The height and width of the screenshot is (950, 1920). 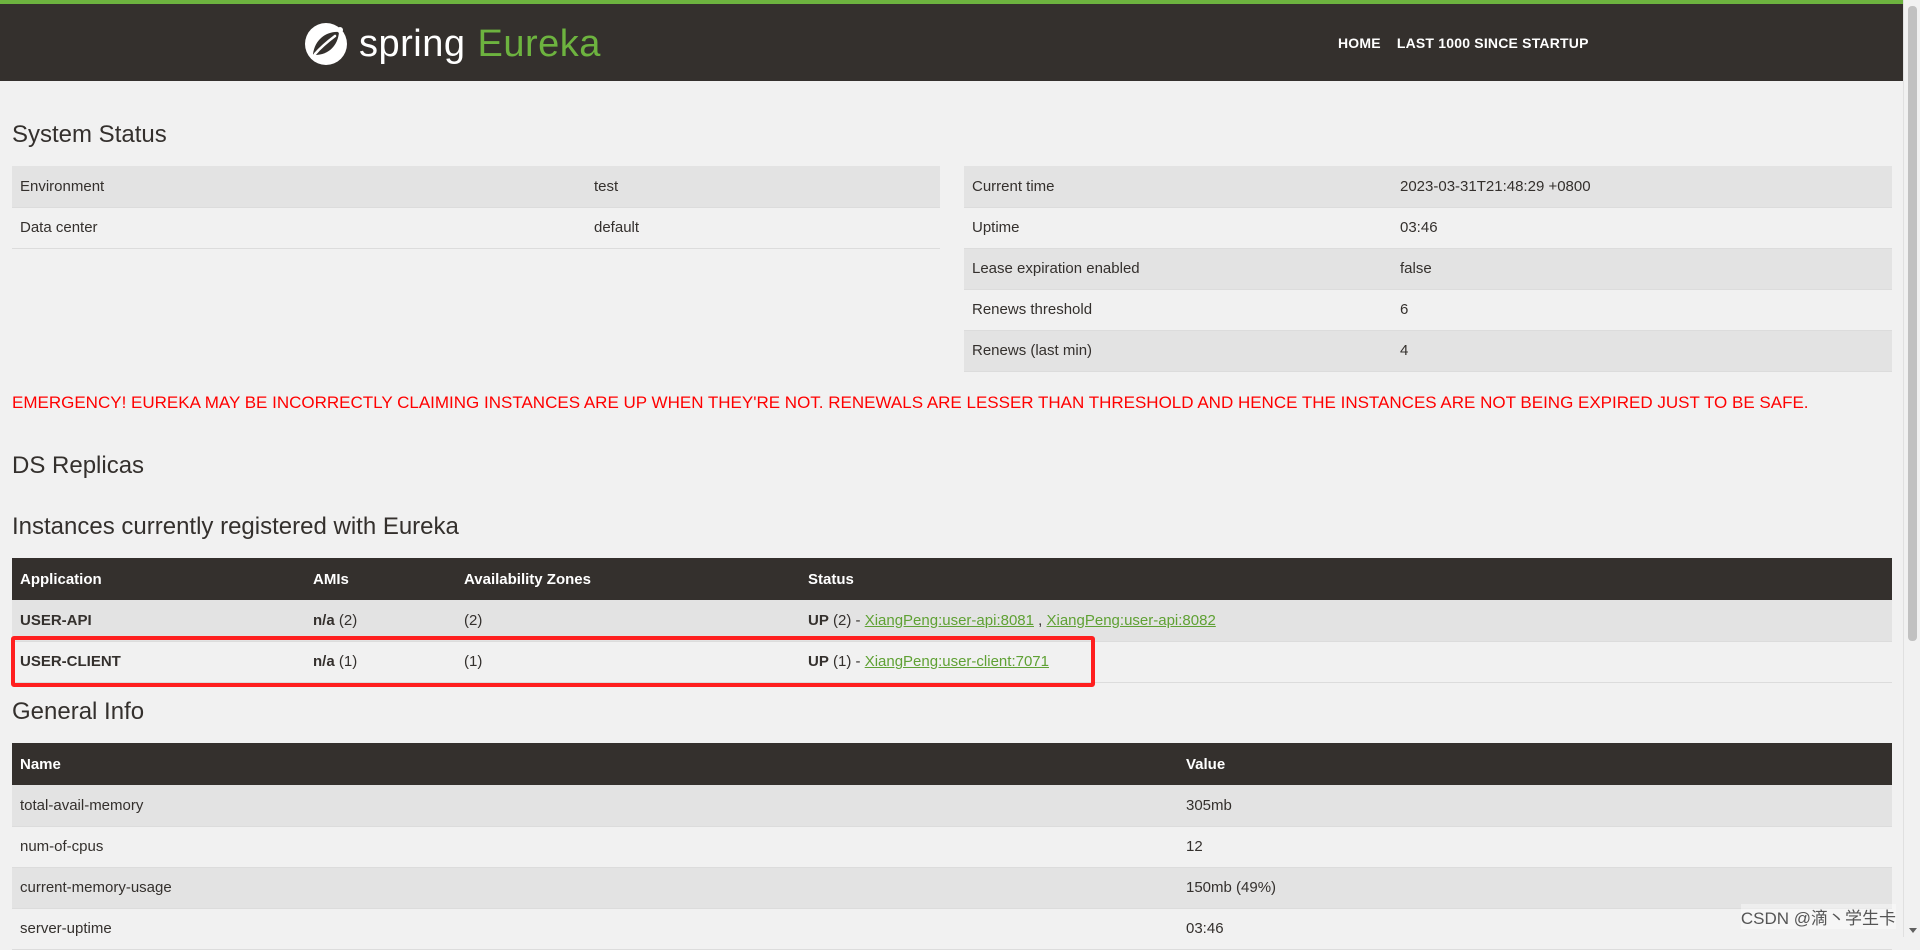 I want to click on datacenter-value: default, so click(x=763, y=227).